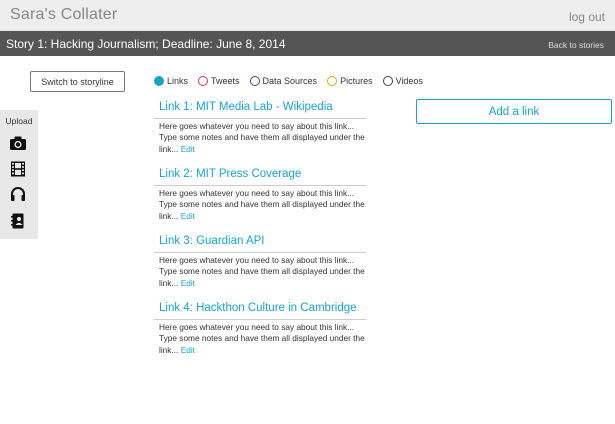 This screenshot has height=424, width=615. I want to click on pictures-radio, so click(332, 81).